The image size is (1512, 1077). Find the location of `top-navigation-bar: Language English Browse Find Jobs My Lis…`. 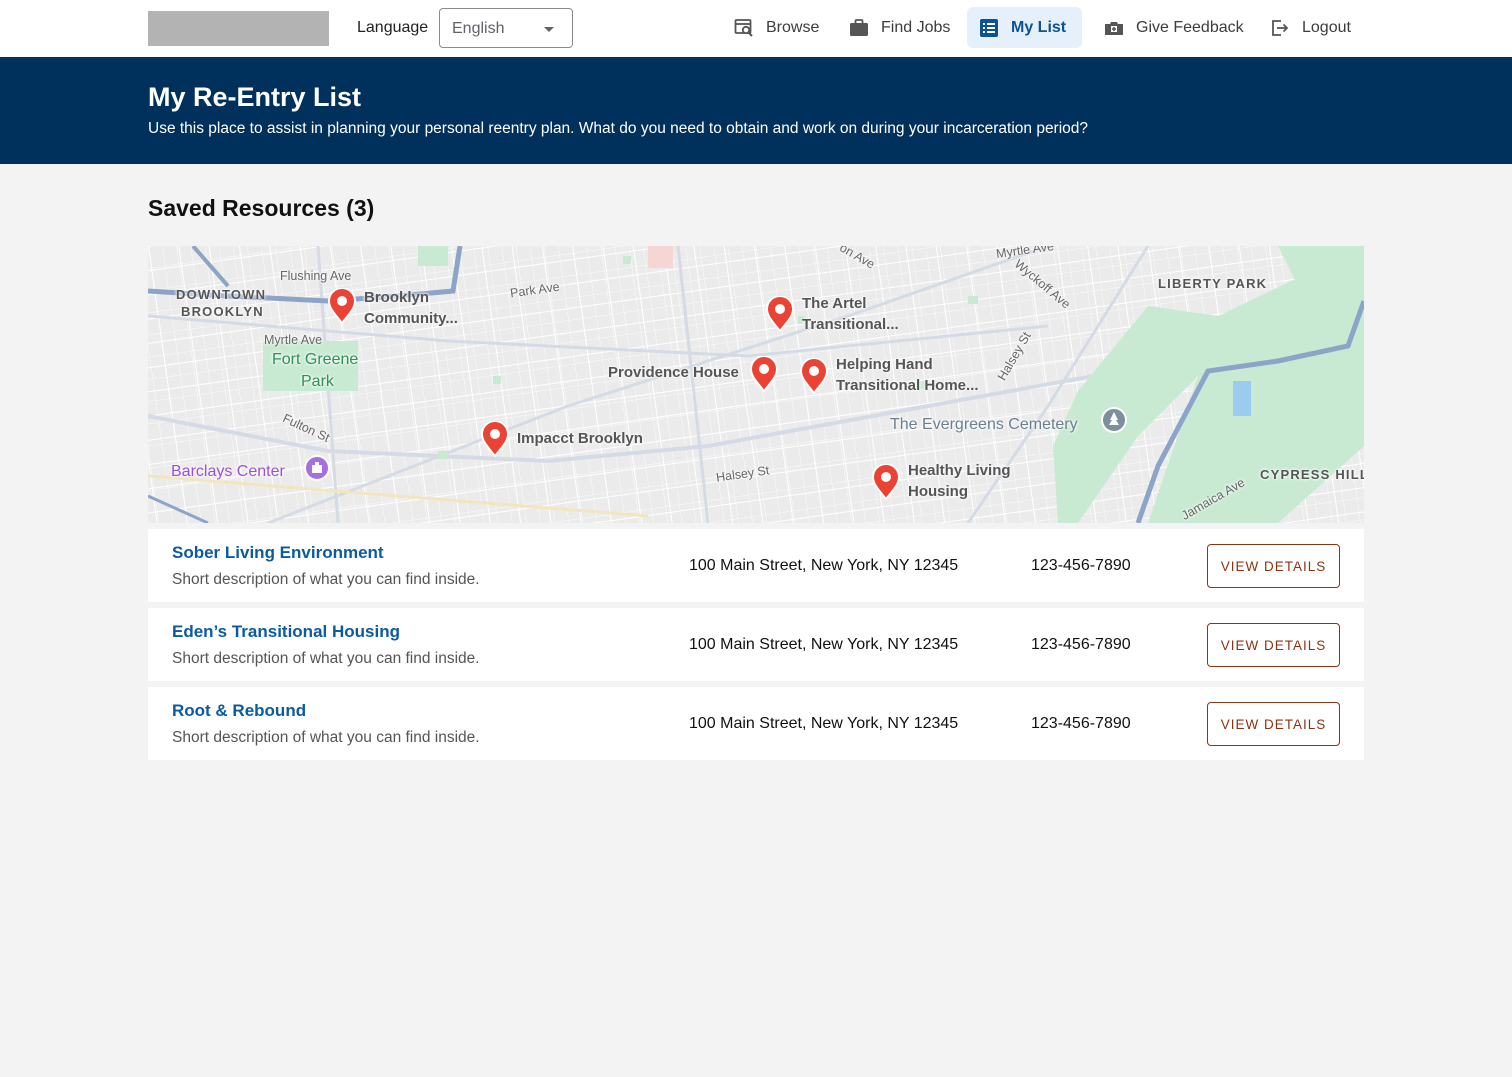

top-navigation-bar: Language English Browse Find Jobs My Lis… is located at coordinates (756, 28).